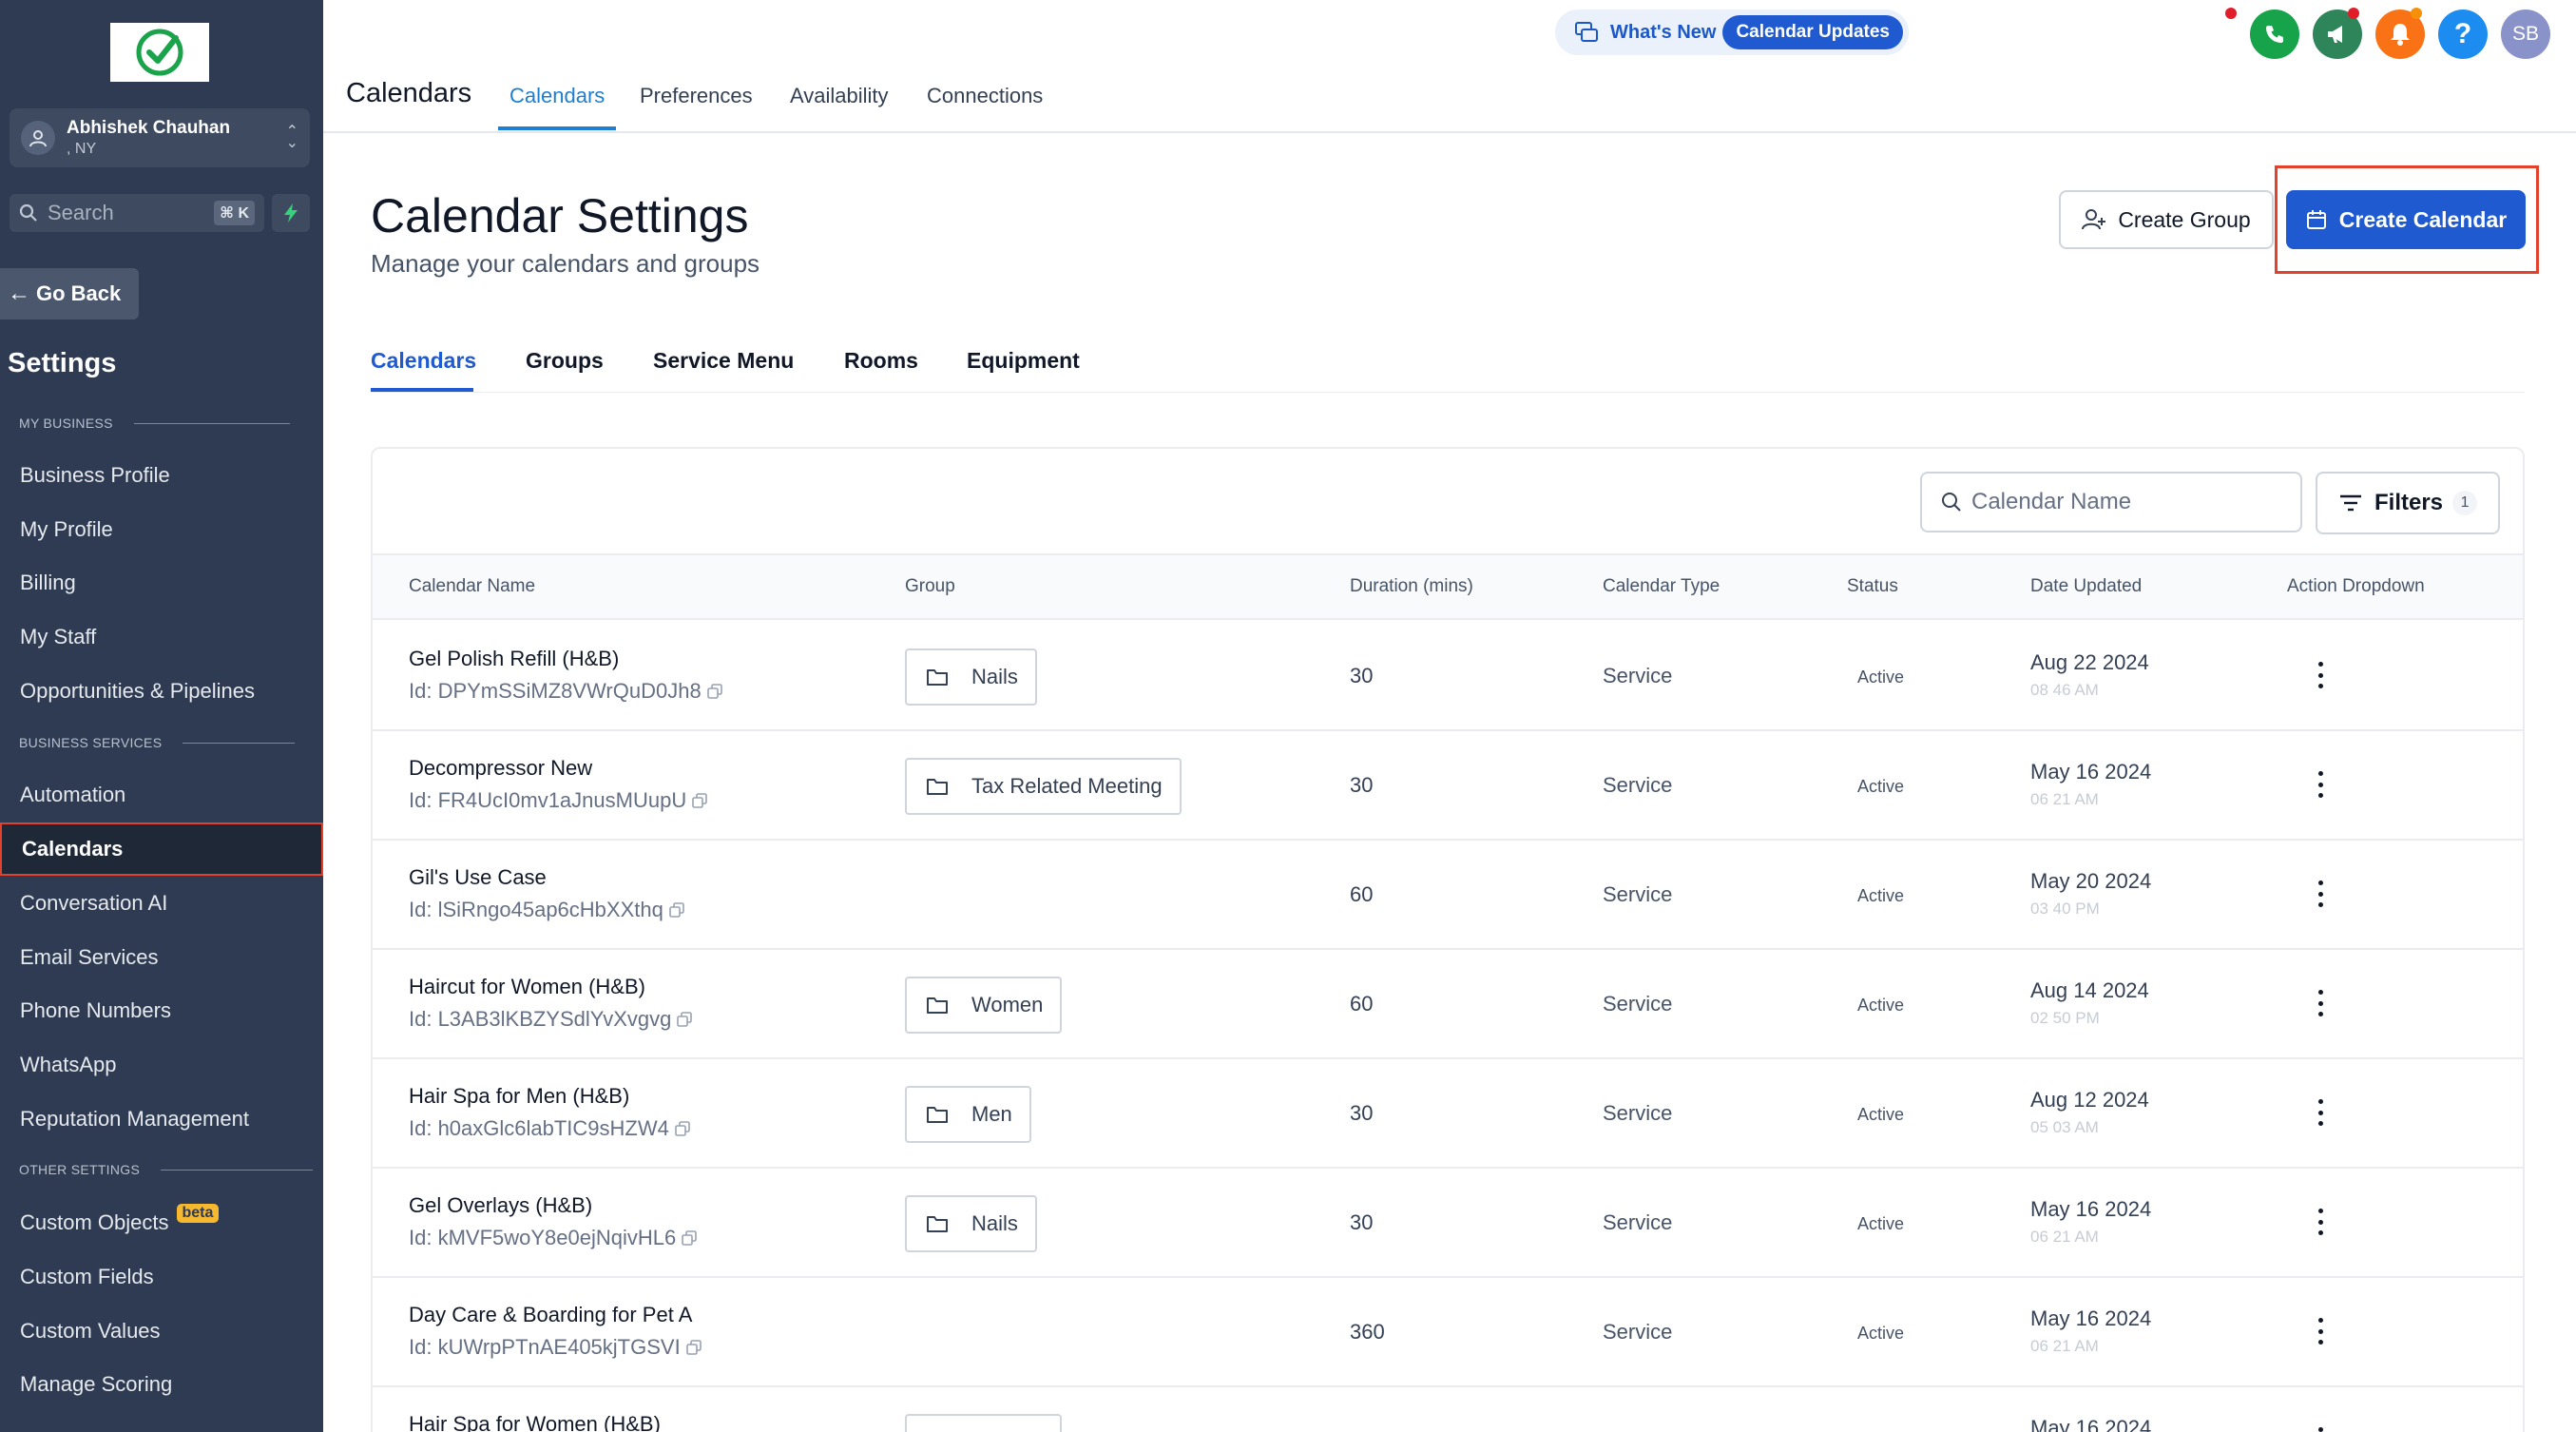  What do you see at coordinates (2111, 502) in the screenshot?
I see `calendar-name-search-input: Calendar Name` at bounding box center [2111, 502].